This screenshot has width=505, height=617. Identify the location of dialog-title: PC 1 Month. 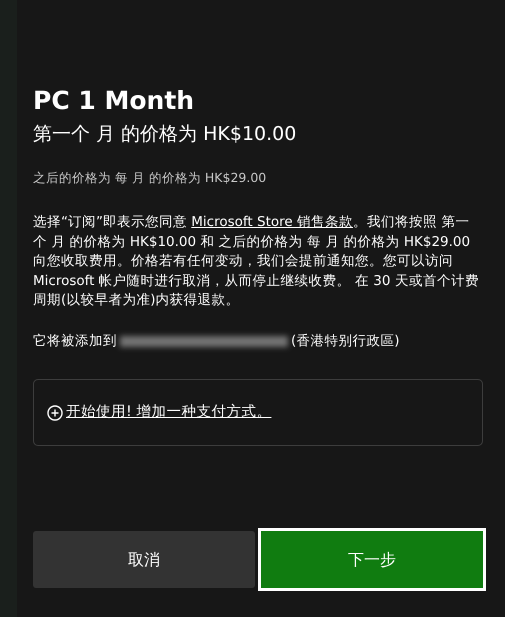
(114, 101).